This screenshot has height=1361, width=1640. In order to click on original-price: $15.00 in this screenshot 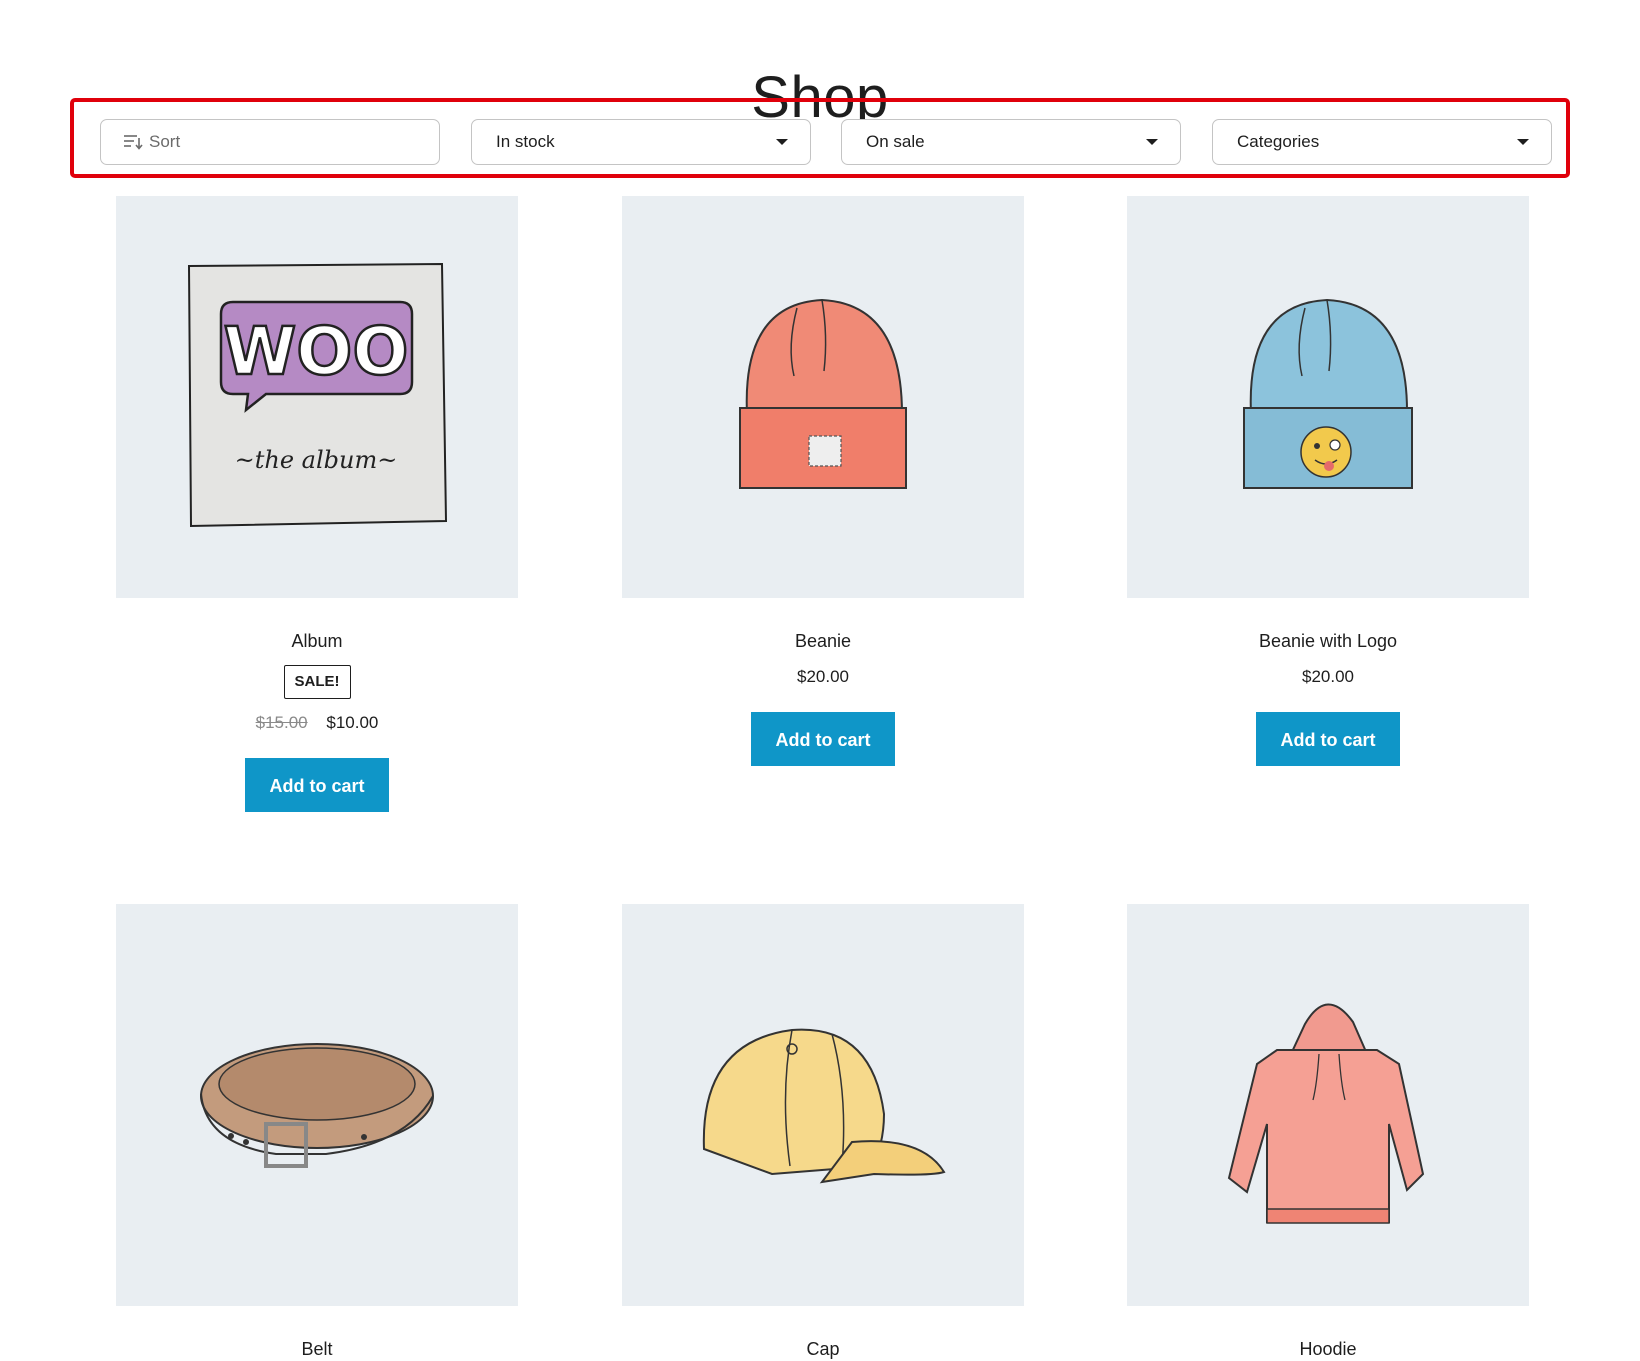, I will do `click(281, 722)`.